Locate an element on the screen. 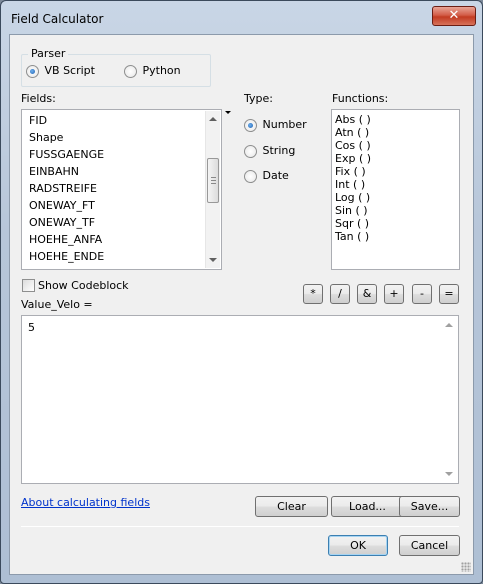 The height and width of the screenshot is (584, 483). list-item: Cos ( ) is located at coordinates (353, 145).